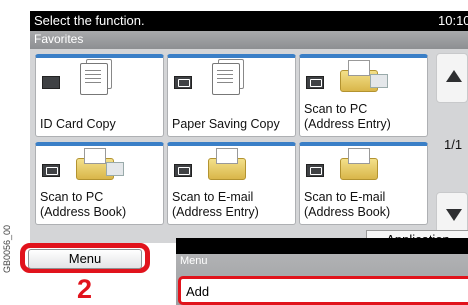 Image resolution: width=468 pixels, height=305 pixels. I want to click on tile-label: ID Card Copy, so click(78, 124).